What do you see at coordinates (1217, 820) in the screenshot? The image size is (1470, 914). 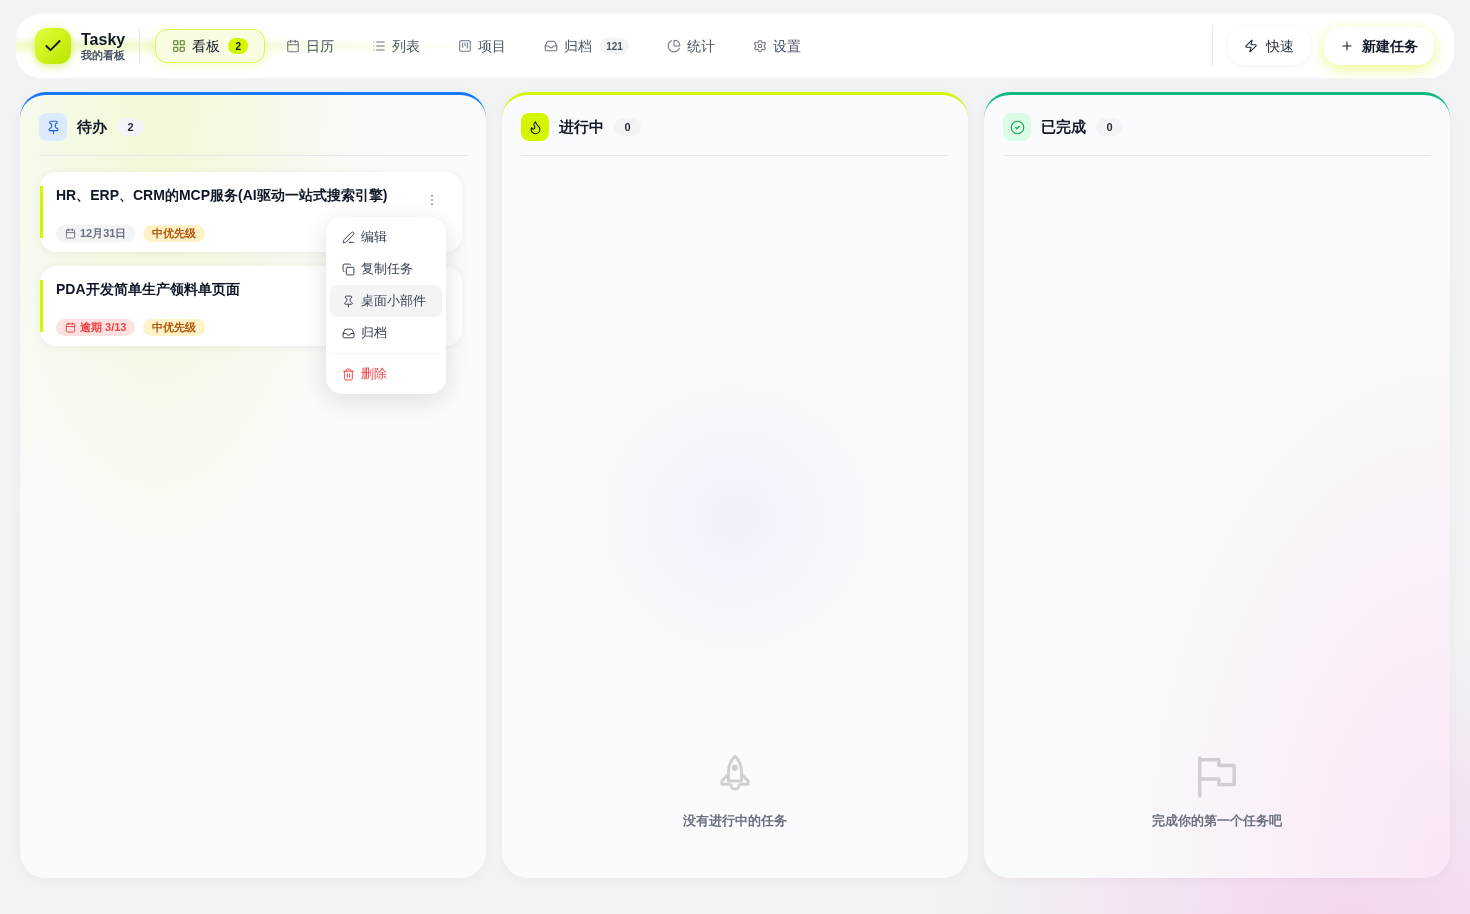 I see `empty-state-text: 完成你的第一个任务吧` at bounding box center [1217, 820].